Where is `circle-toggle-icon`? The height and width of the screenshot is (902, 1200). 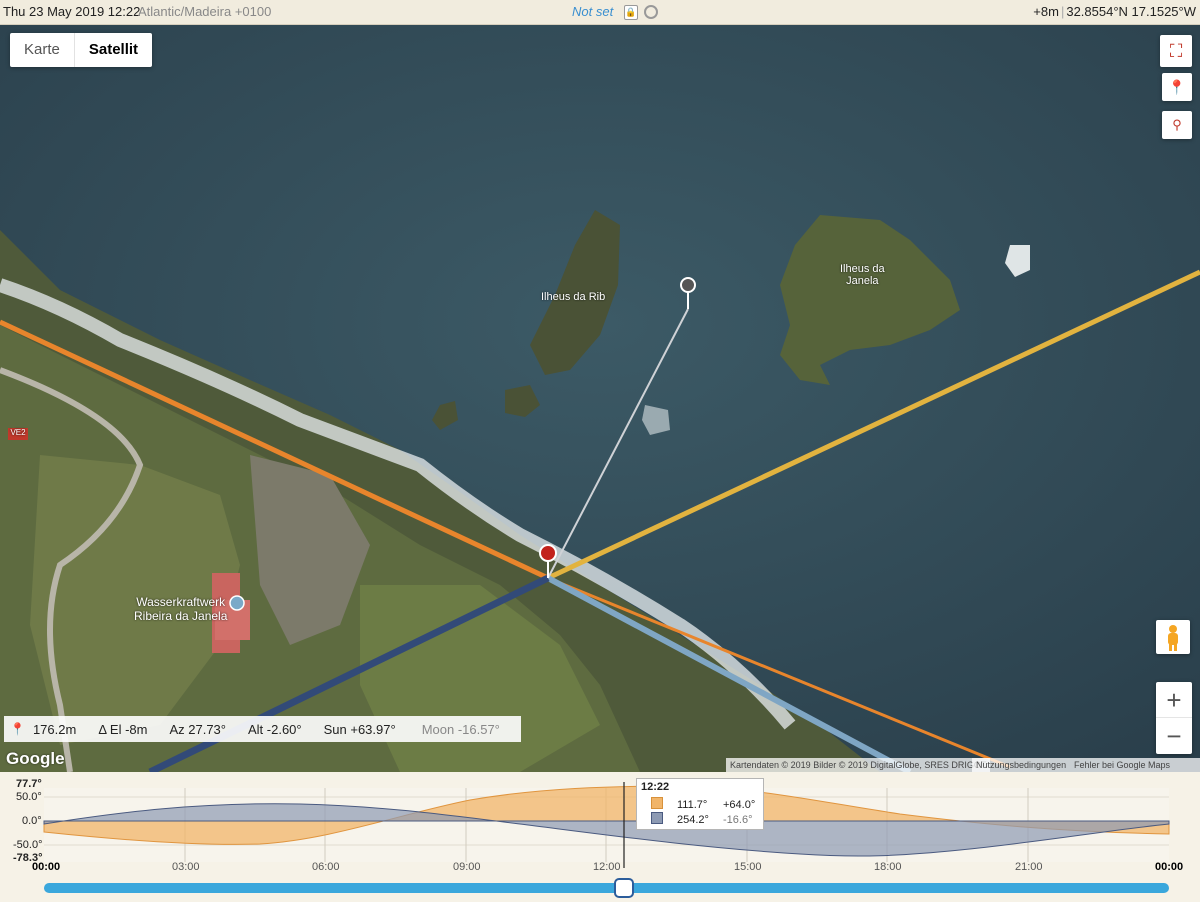
circle-toggle-icon is located at coordinates (651, 12).